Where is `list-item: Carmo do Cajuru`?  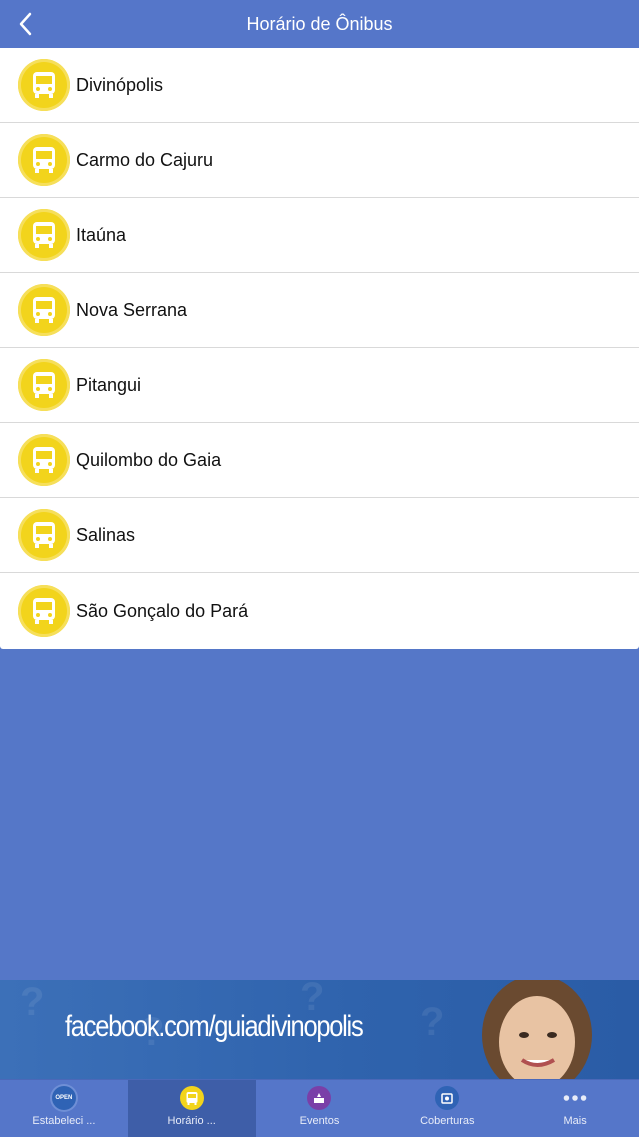
list-item: Carmo do Cajuru is located at coordinates (319, 160).